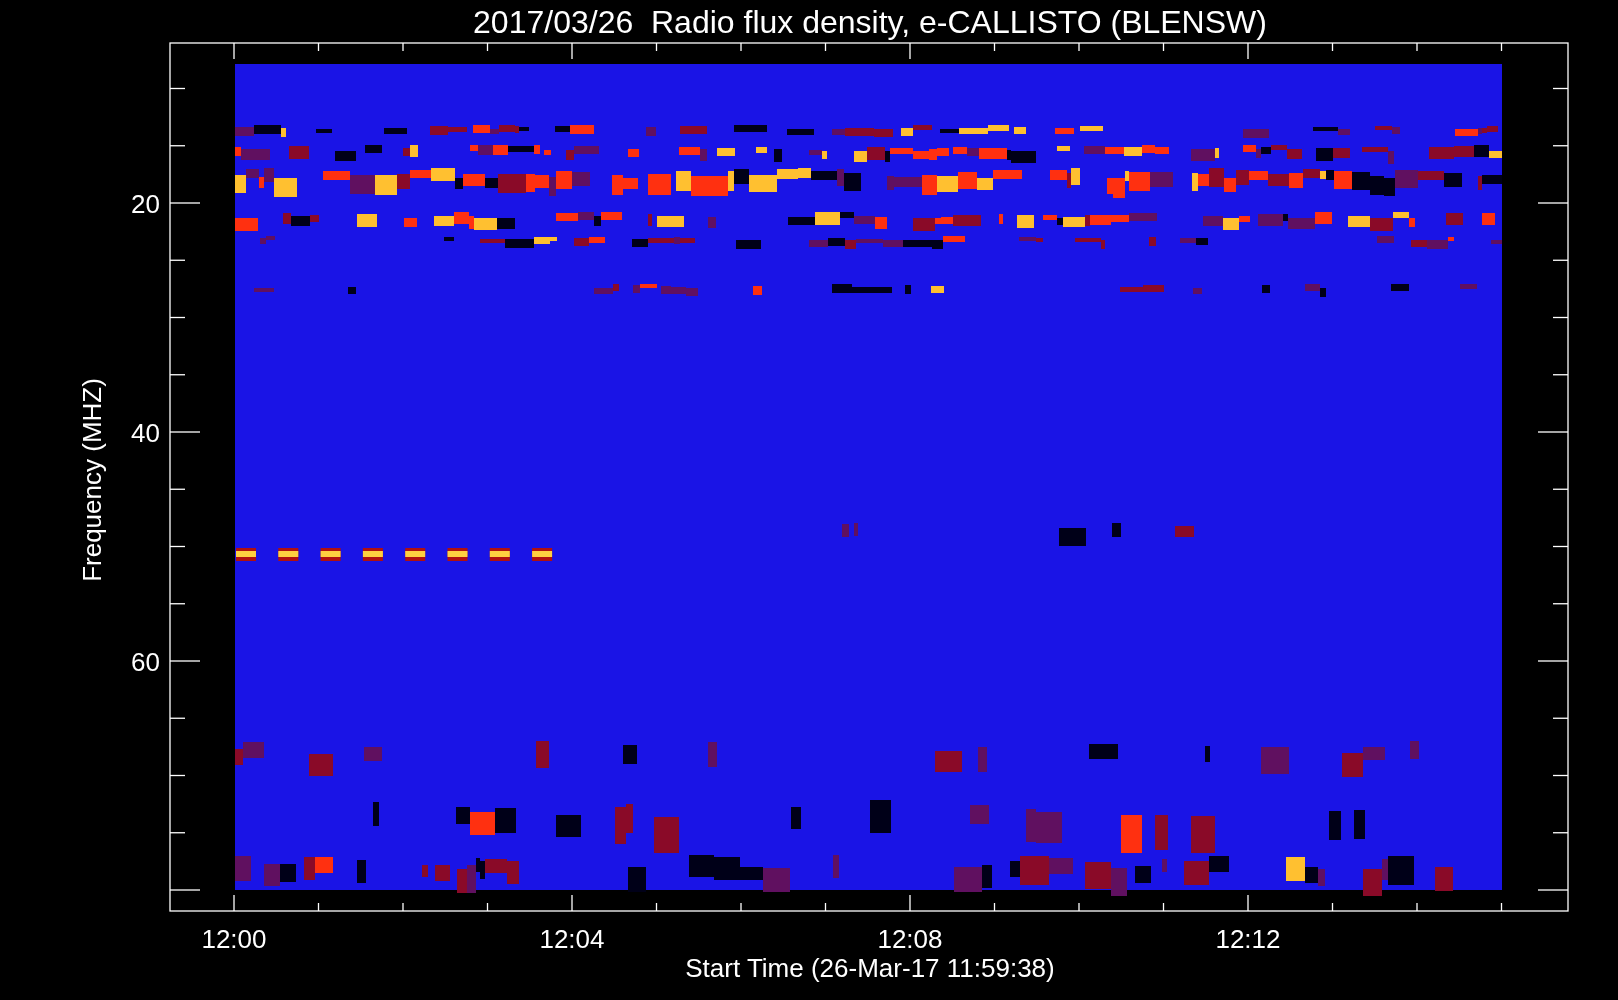 The image size is (1618, 1000). I want to click on x-axis-label: Start Time (26-Mar-17 11:59:38), so click(870, 968).